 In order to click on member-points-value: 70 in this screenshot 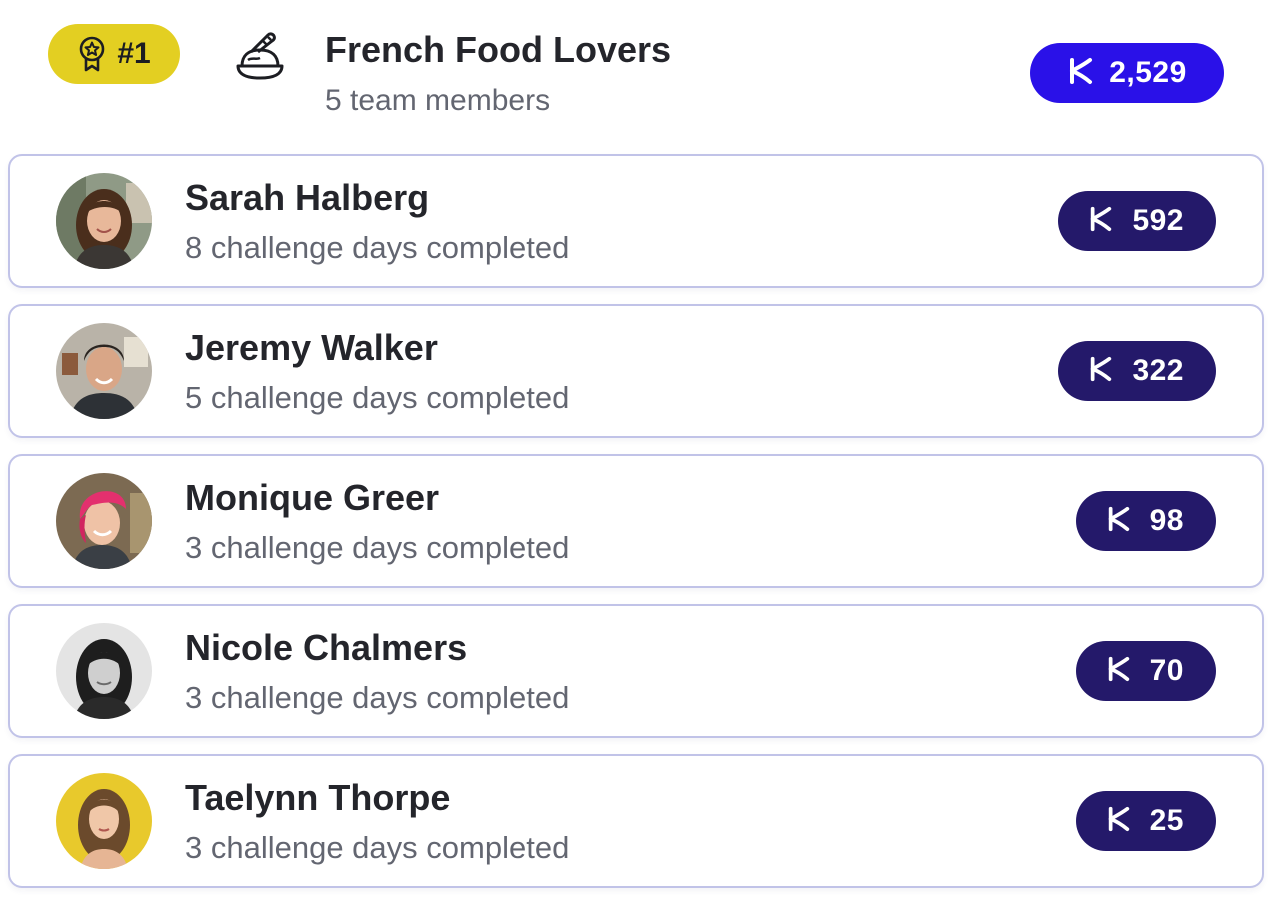, I will do `click(1166, 670)`.